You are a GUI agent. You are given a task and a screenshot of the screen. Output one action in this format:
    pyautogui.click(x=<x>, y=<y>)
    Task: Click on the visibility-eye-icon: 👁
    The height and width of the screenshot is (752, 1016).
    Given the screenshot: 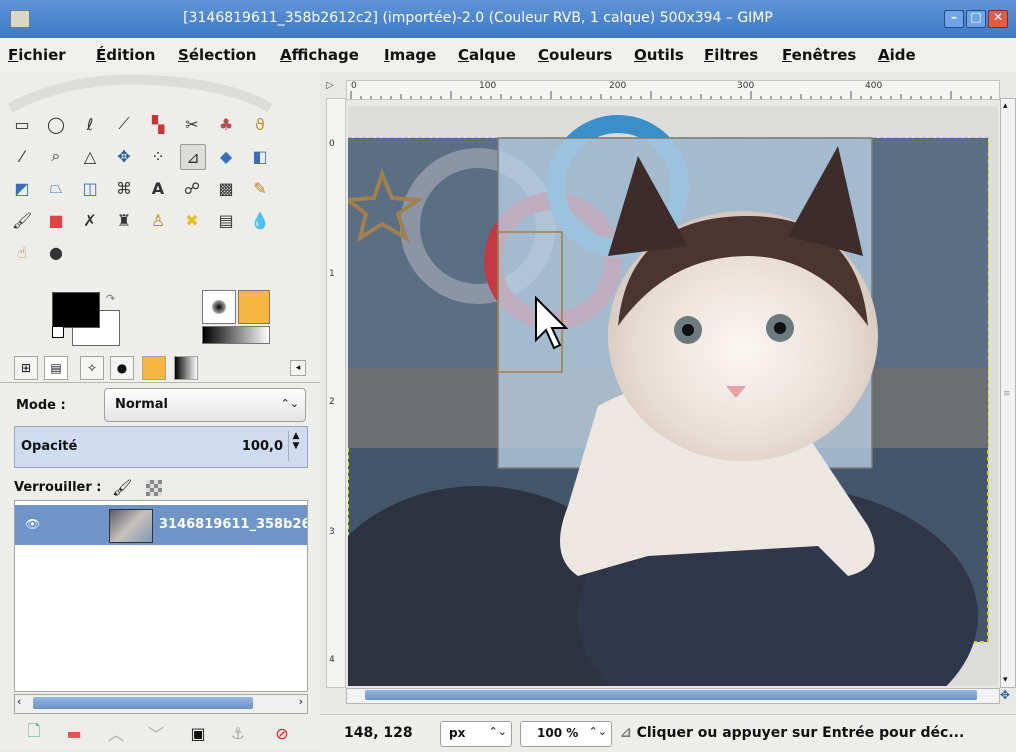 What is the action you would take?
    pyautogui.click(x=32, y=524)
    